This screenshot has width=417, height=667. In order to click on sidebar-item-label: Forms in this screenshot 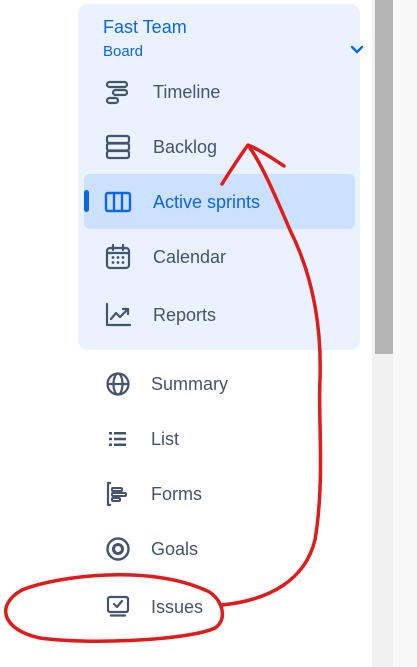, I will do `click(176, 494)`.